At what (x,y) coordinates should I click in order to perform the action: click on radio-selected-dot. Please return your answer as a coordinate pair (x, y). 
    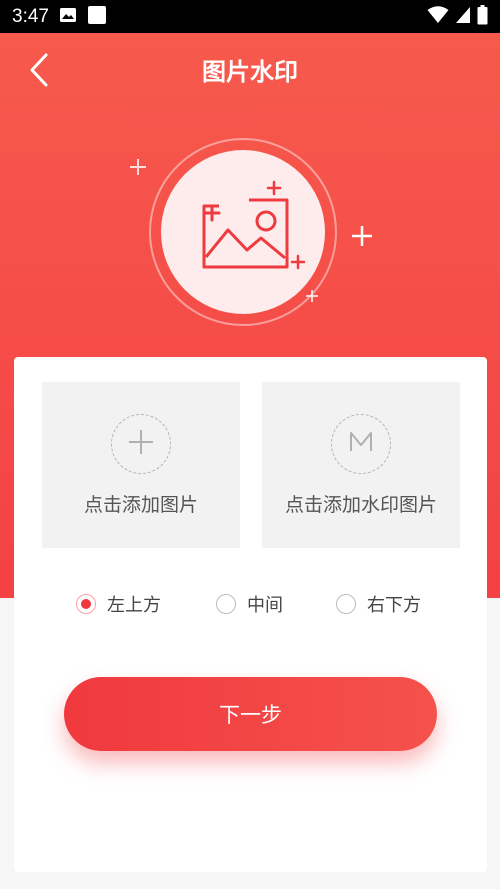
    Looking at the image, I should click on (86, 604).